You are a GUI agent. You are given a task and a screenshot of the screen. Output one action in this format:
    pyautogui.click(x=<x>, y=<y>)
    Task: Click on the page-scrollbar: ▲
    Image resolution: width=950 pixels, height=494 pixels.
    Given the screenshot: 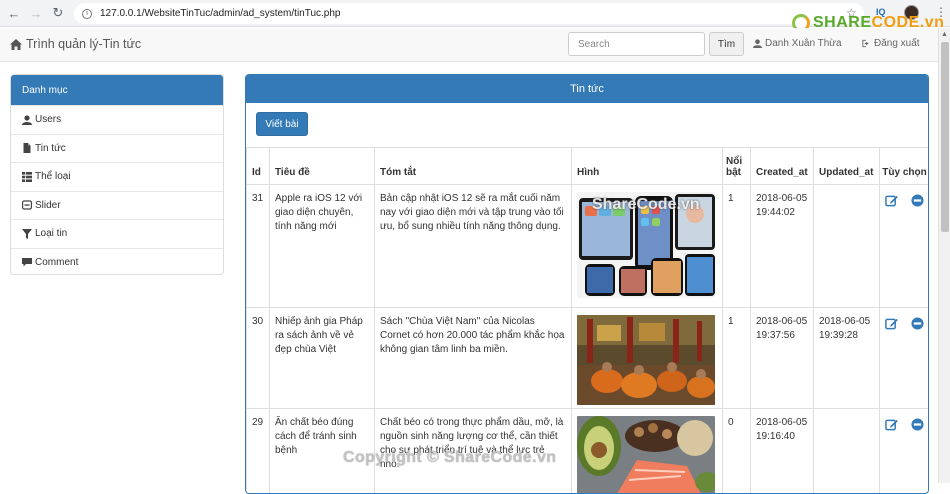 What is the action you would take?
    pyautogui.click(x=944, y=255)
    